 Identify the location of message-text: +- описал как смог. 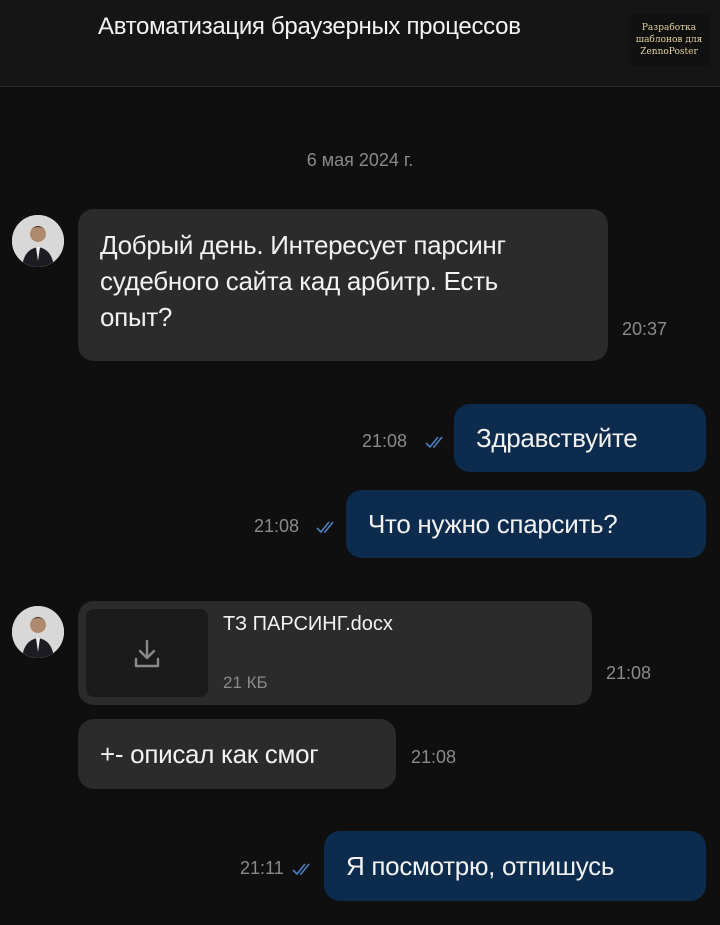
(209, 754).